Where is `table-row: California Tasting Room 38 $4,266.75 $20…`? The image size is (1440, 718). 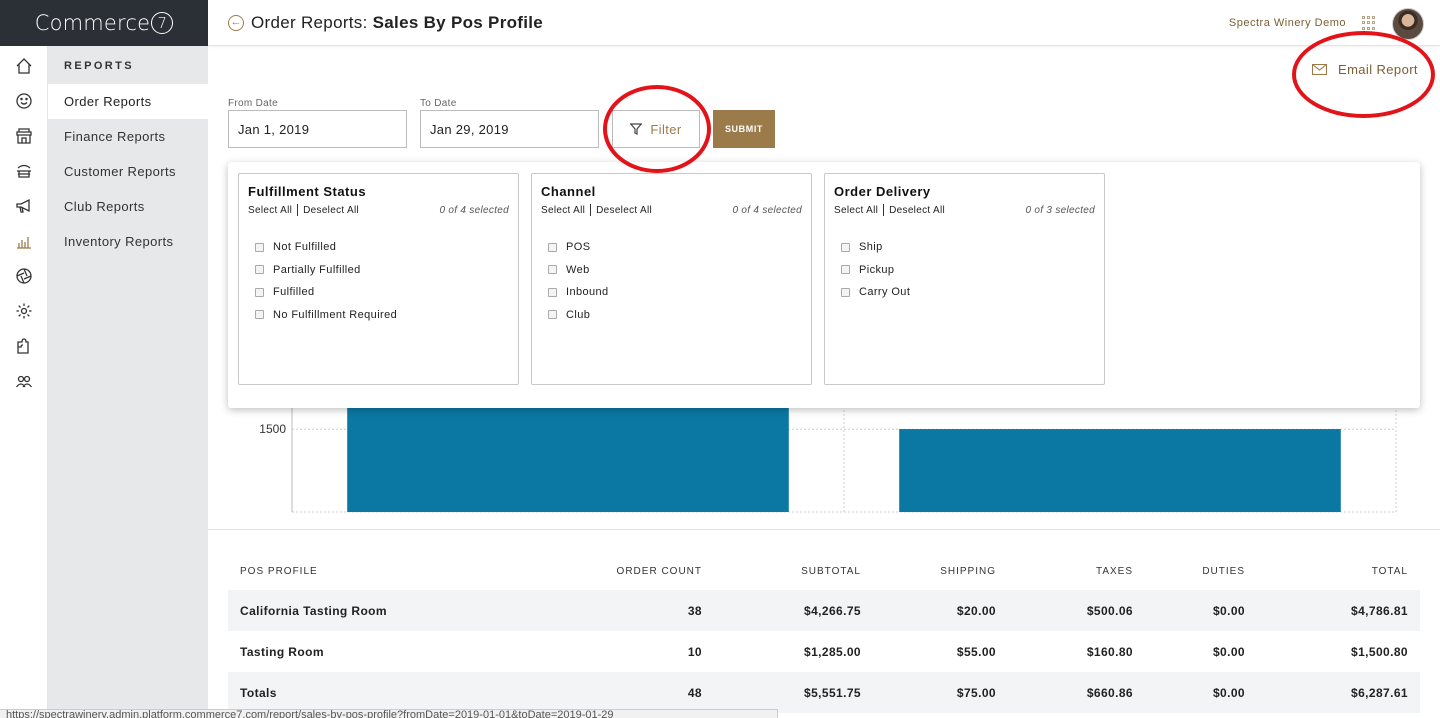
table-row: California Tasting Room 38 $4,266.75 $20… is located at coordinates (824, 610).